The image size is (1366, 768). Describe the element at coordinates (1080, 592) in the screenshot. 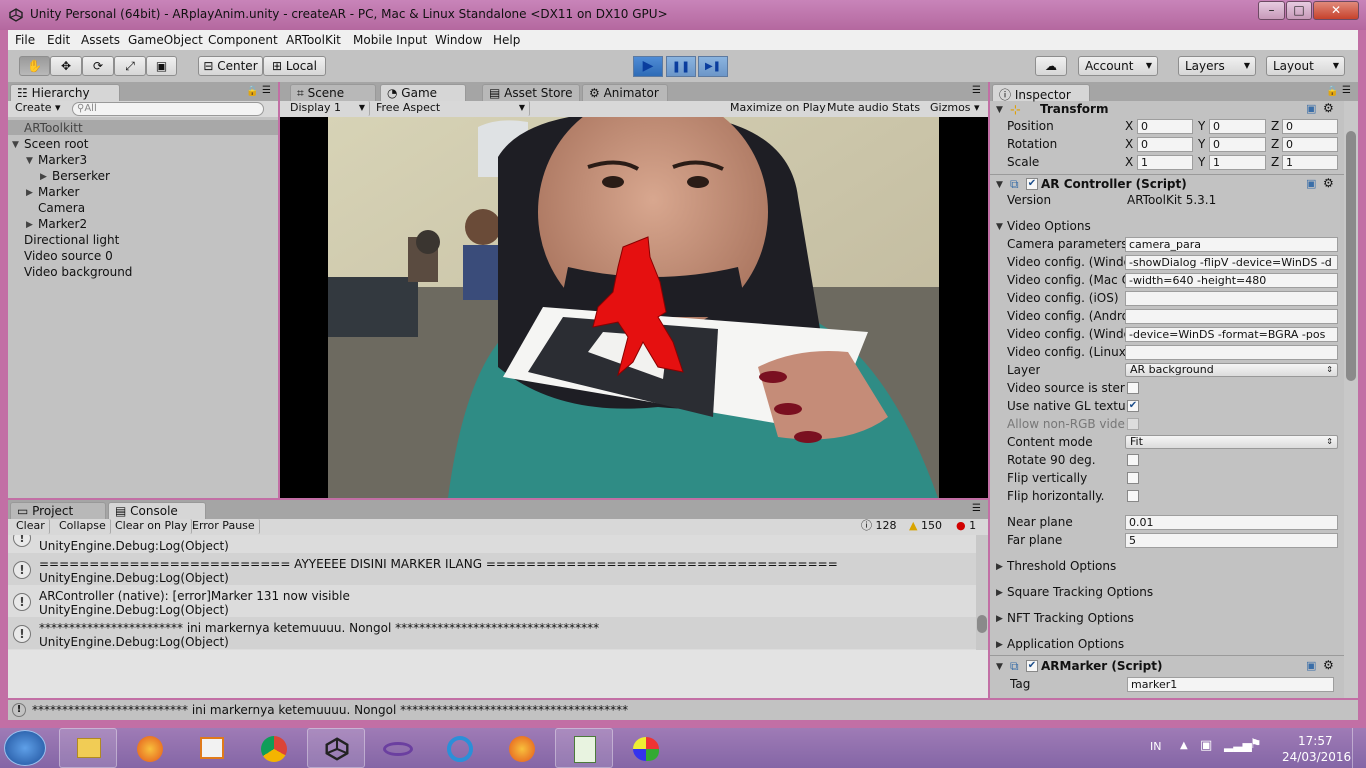

I see `square-tracking-options-foldout: Square Tracking Options` at that location.